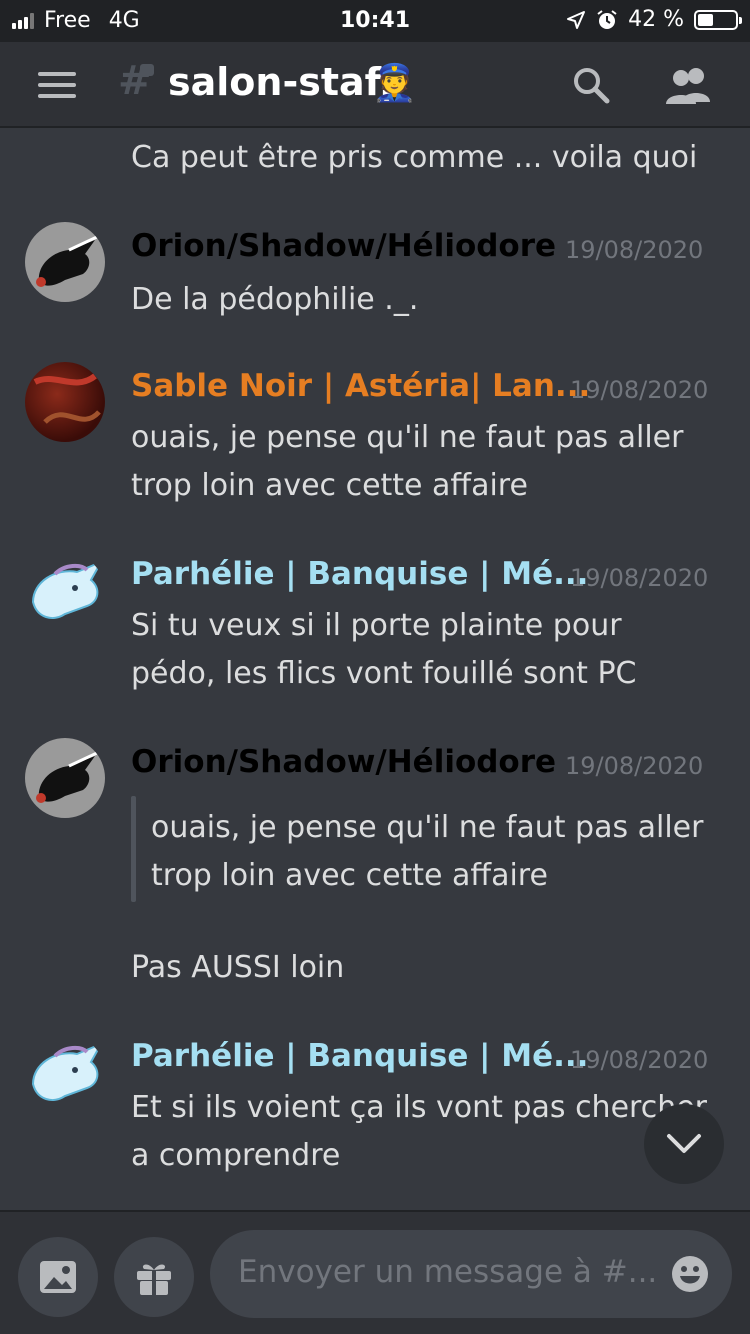 This screenshot has width=750, height=1334. I want to click on channel-title: salon-staff, so click(281, 82).